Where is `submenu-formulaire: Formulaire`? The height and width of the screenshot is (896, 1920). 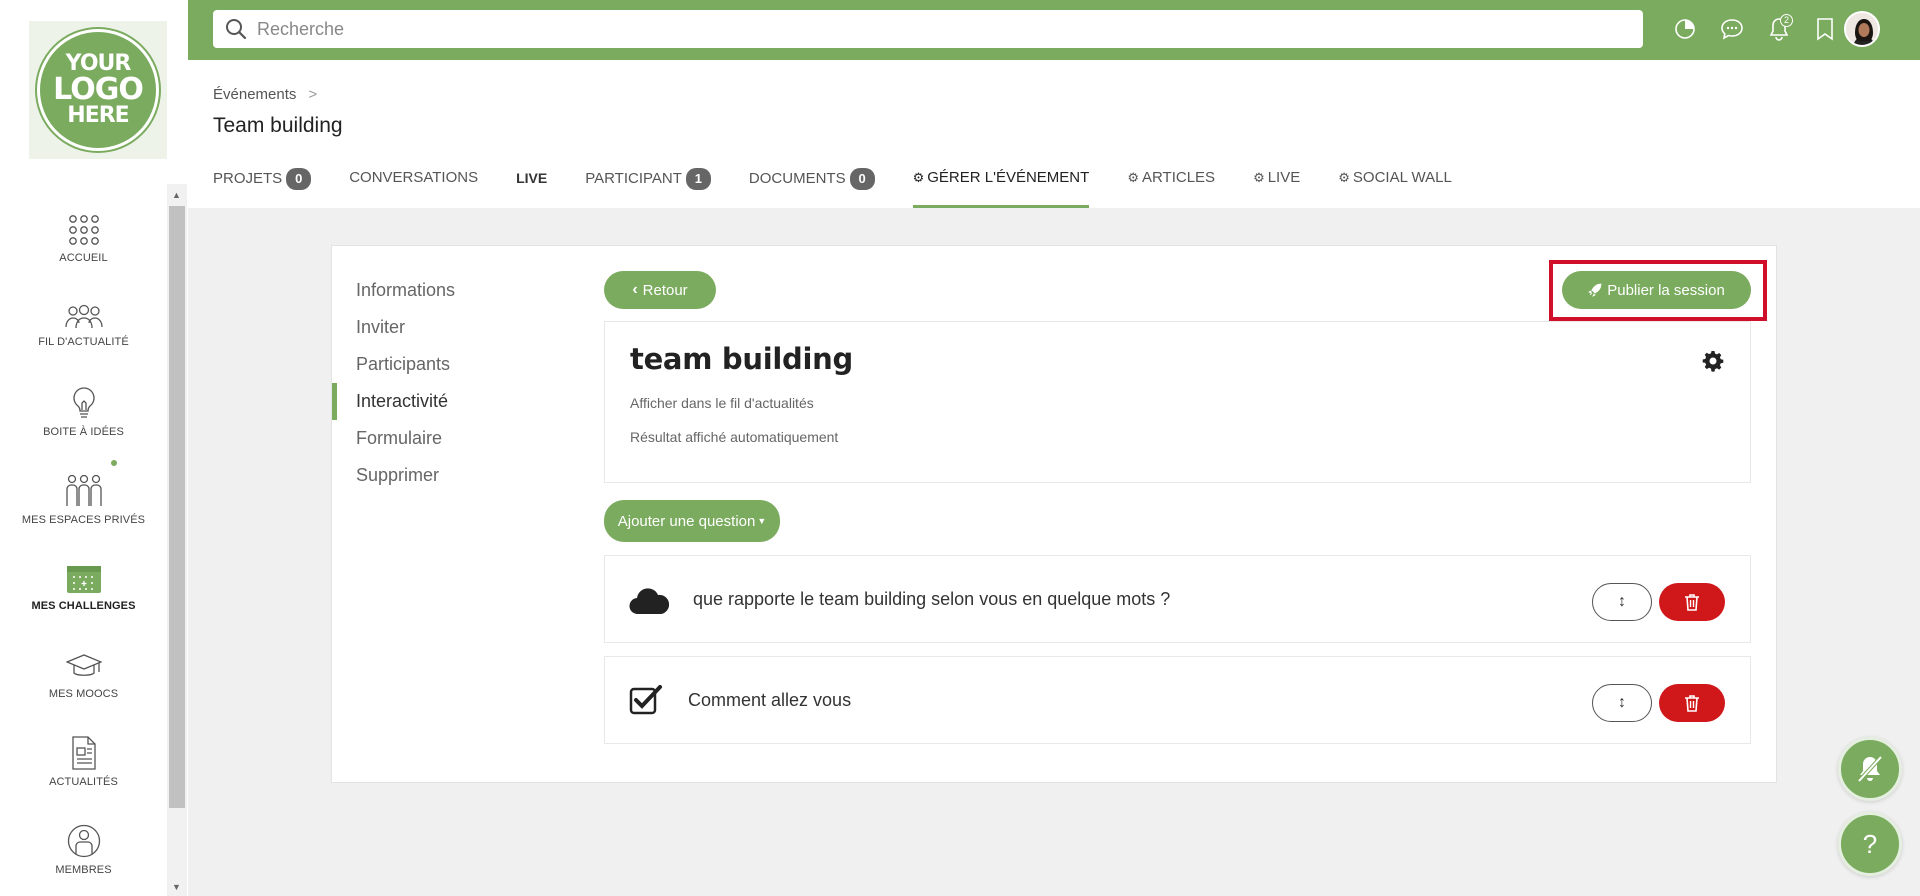 submenu-formulaire: Formulaire is located at coordinates (457, 438).